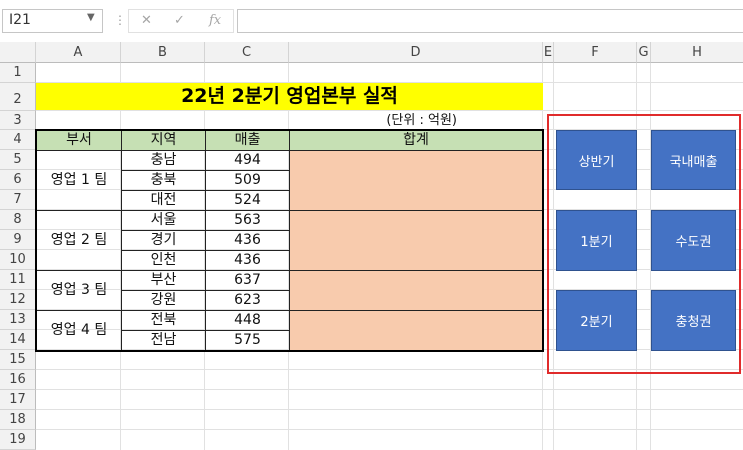  I want to click on sales-cell: 563, so click(247, 220).